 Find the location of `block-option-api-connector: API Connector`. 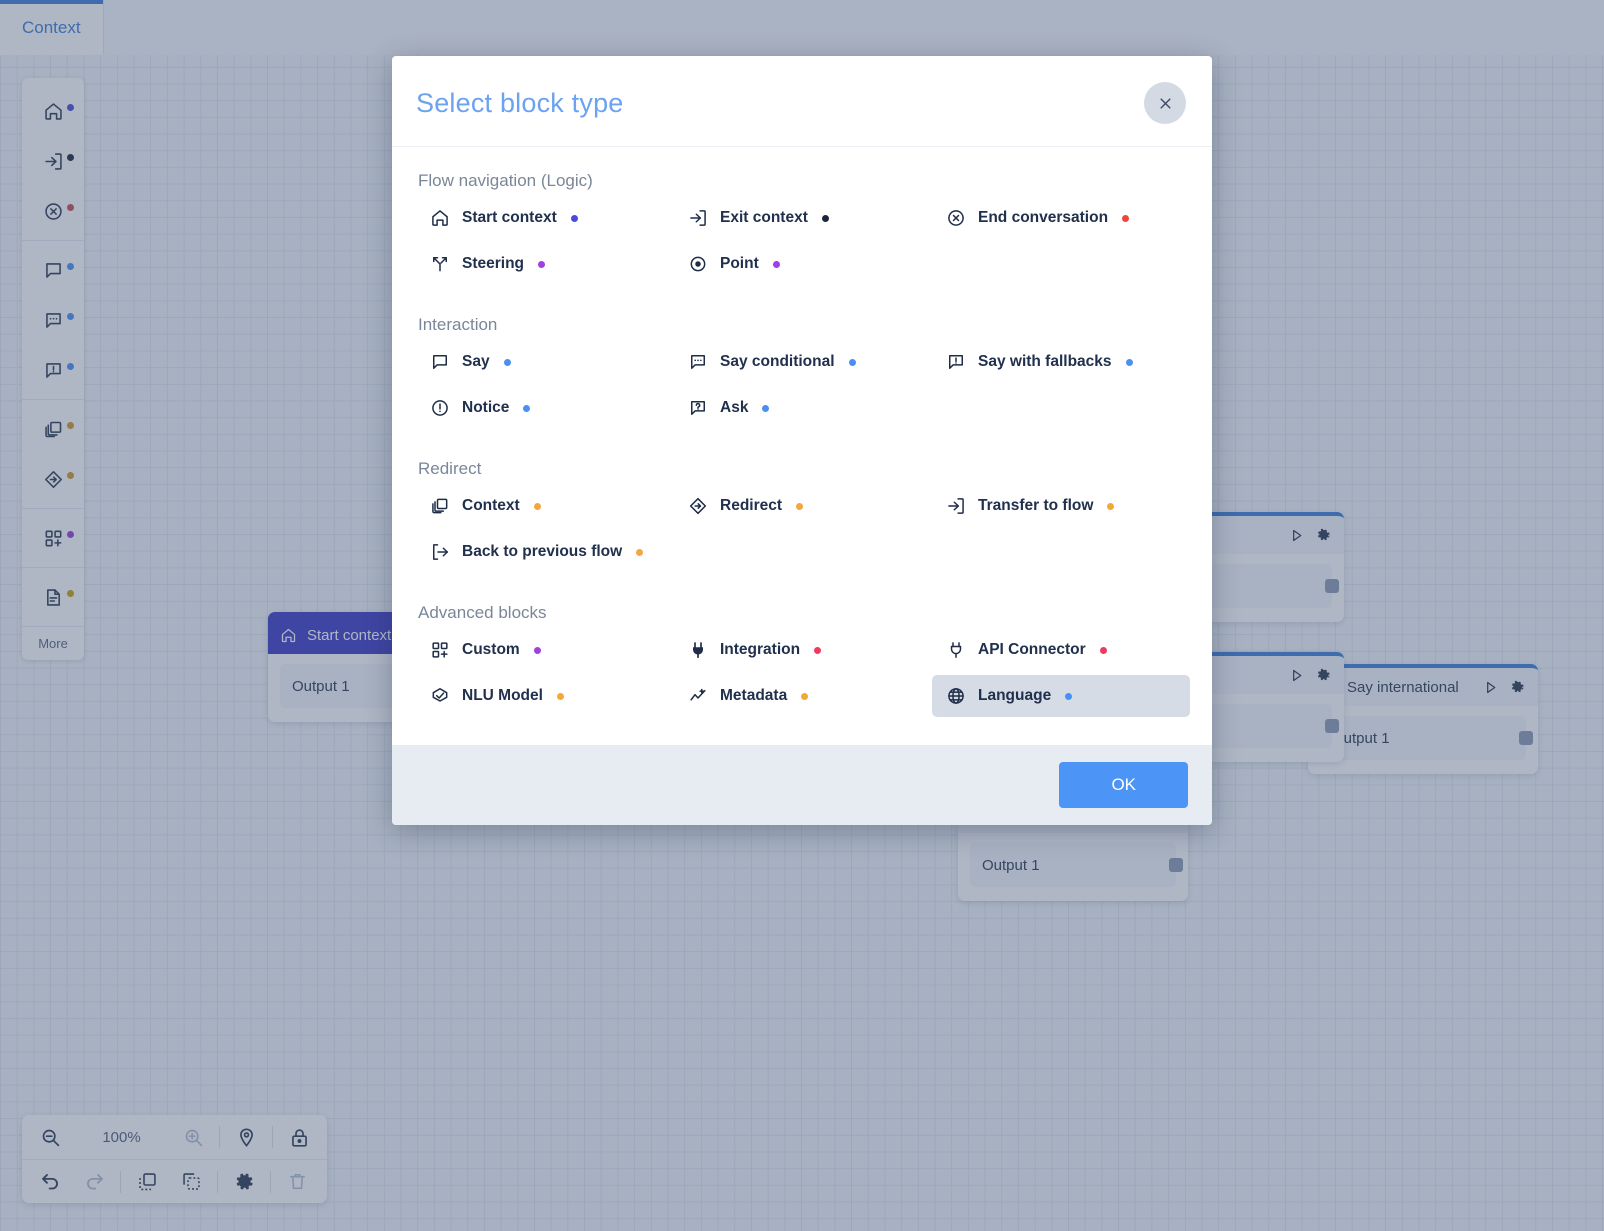

block-option-api-connector: API Connector is located at coordinates (1061, 650).